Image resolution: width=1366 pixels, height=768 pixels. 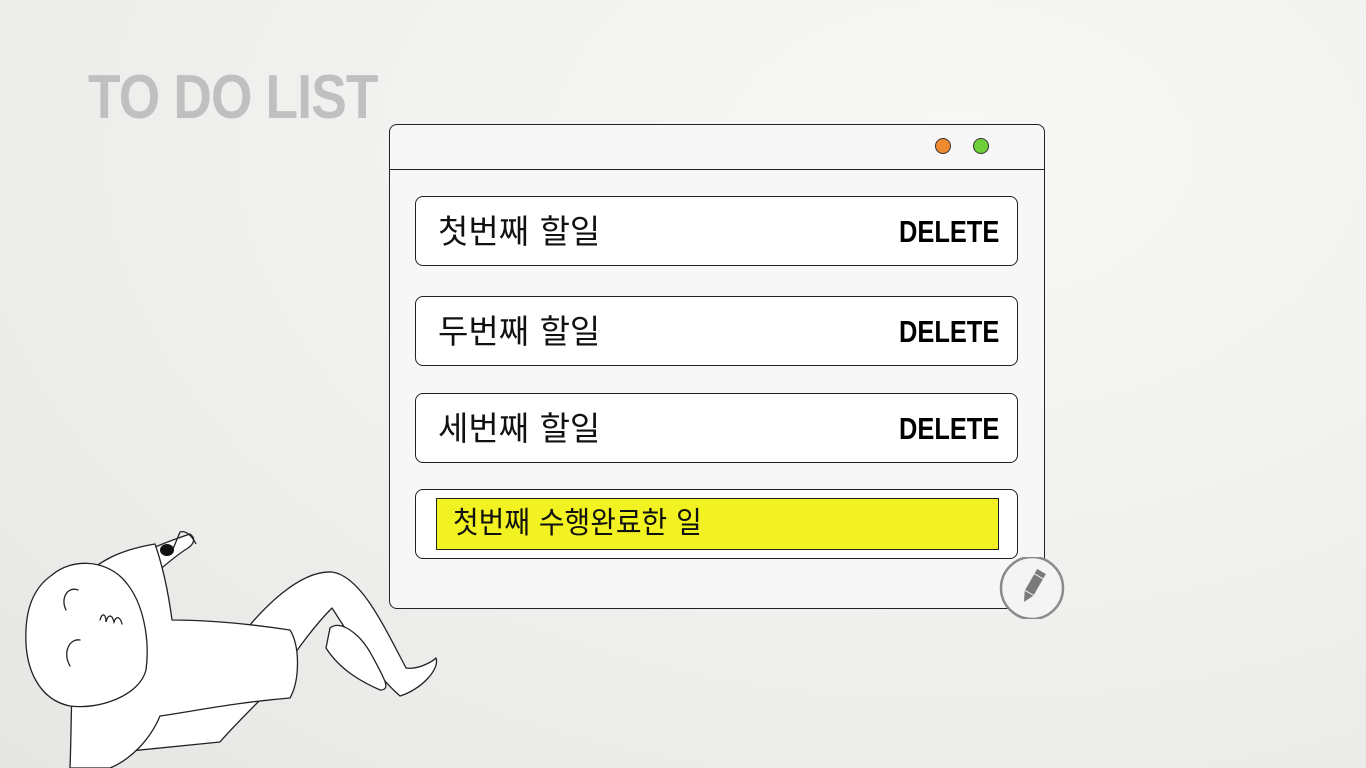 I want to click on completed-text: 첫번째 수행완료한 일, so click(x=577, y=523).